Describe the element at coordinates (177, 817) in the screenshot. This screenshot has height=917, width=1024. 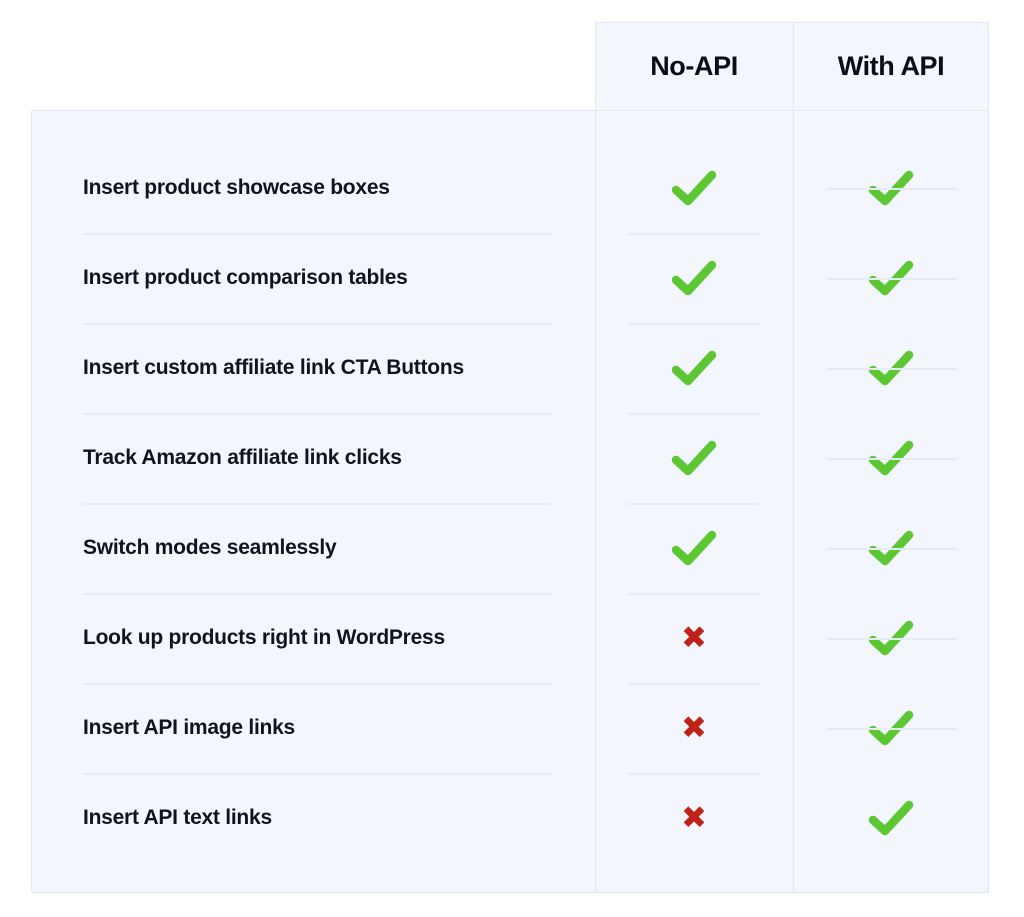
I see `row-label: Insert API text links` at that location.